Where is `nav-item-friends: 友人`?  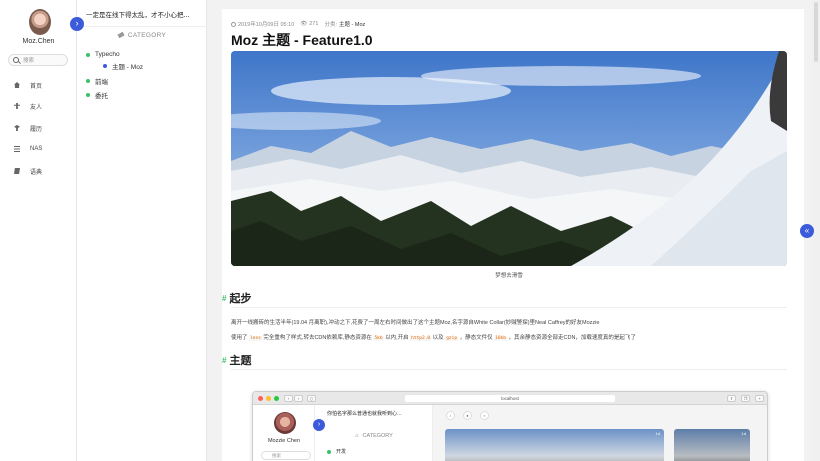 nav-item-friends: 友人 is located at coordinates (28, 106).